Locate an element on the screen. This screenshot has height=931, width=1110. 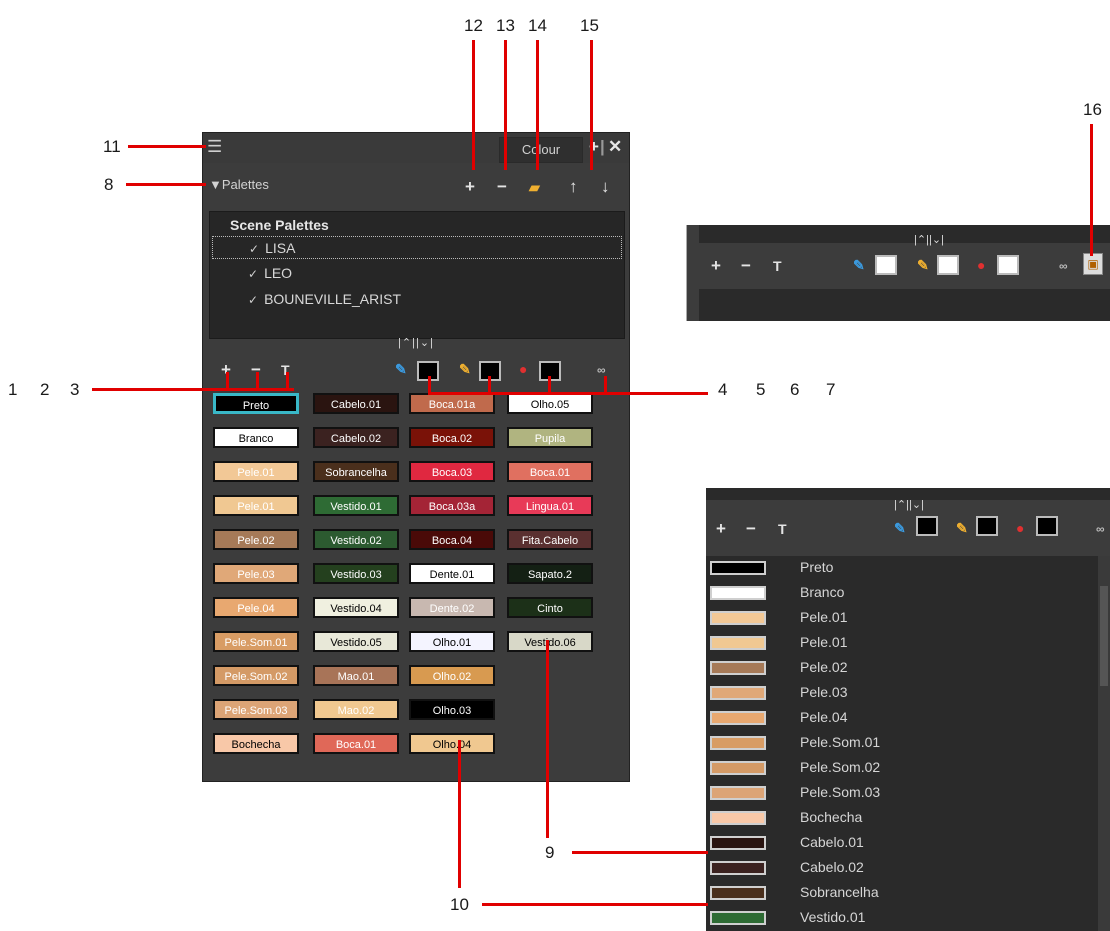
colour-swatch: Vestido.05 is located at coordinates (356, 641).